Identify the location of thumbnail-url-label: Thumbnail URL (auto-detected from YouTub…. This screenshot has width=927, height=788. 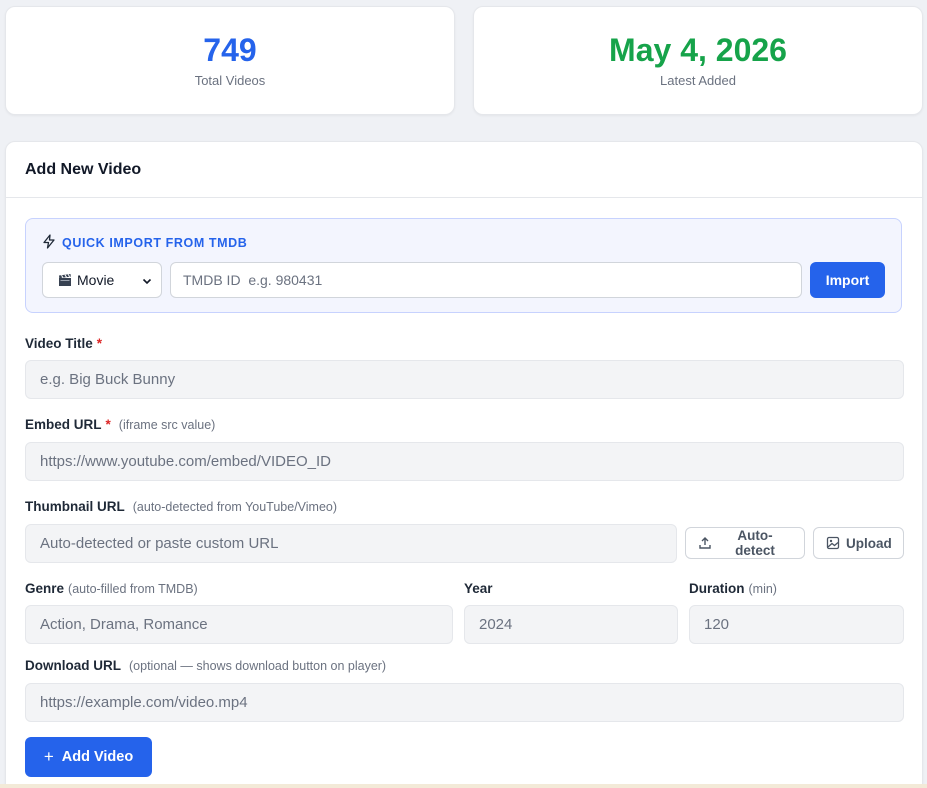
(181, 506).